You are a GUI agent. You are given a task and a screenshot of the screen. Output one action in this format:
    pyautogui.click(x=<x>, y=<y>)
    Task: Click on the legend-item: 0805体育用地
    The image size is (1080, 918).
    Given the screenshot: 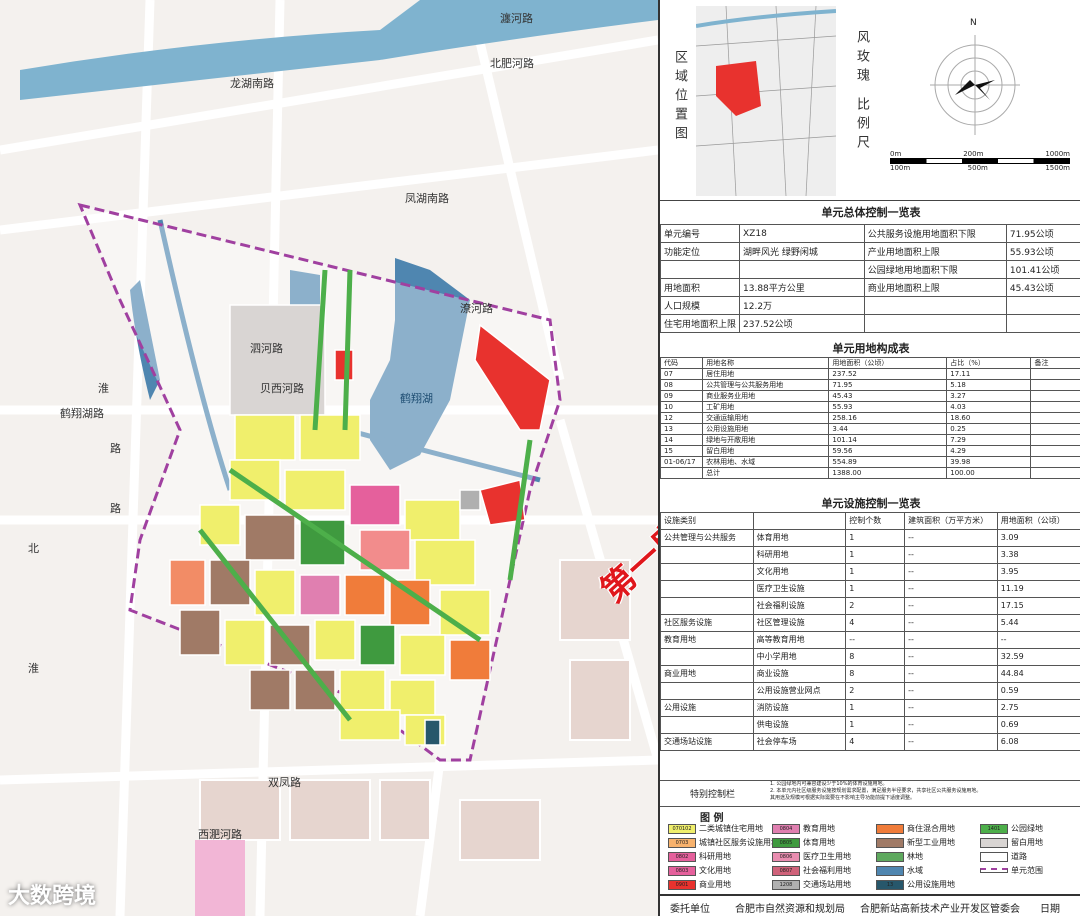 What is the action you would take?
    pyautogui.click(x=803, y=842)
    